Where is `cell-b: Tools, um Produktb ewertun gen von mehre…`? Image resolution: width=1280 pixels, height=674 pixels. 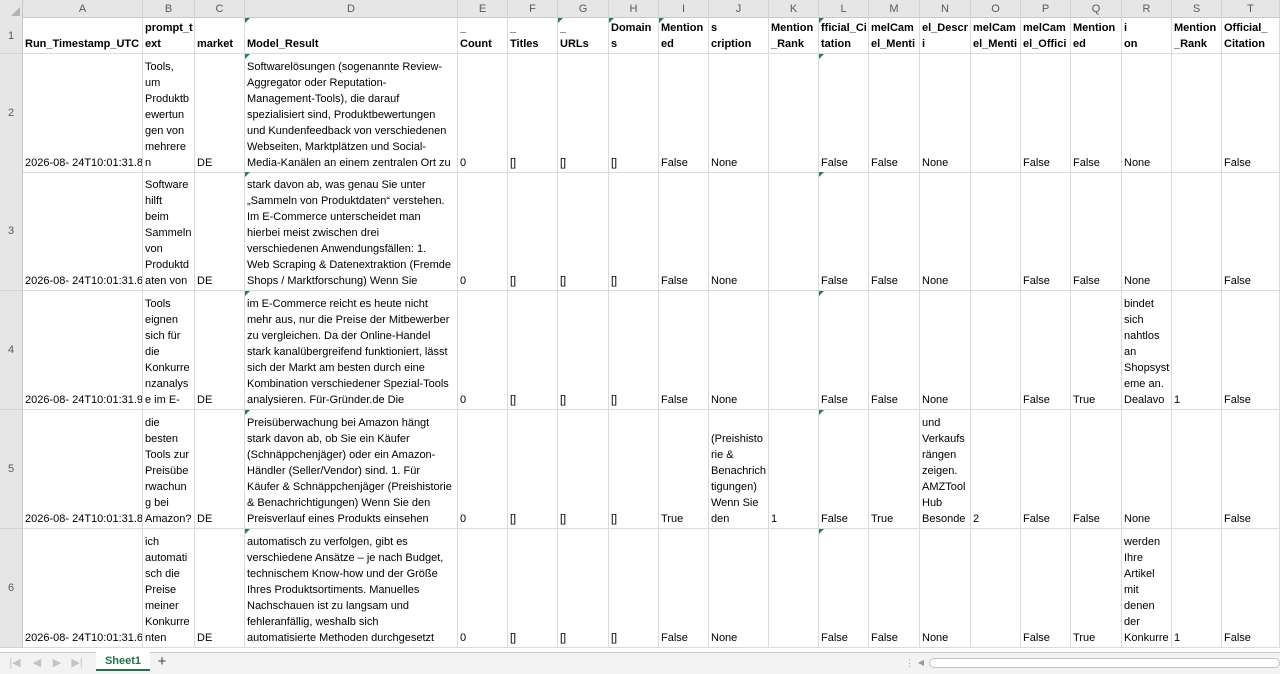 cell-b: Tools, um Produktb ewertun gen von mehre… is located at coordinates (169, 113).